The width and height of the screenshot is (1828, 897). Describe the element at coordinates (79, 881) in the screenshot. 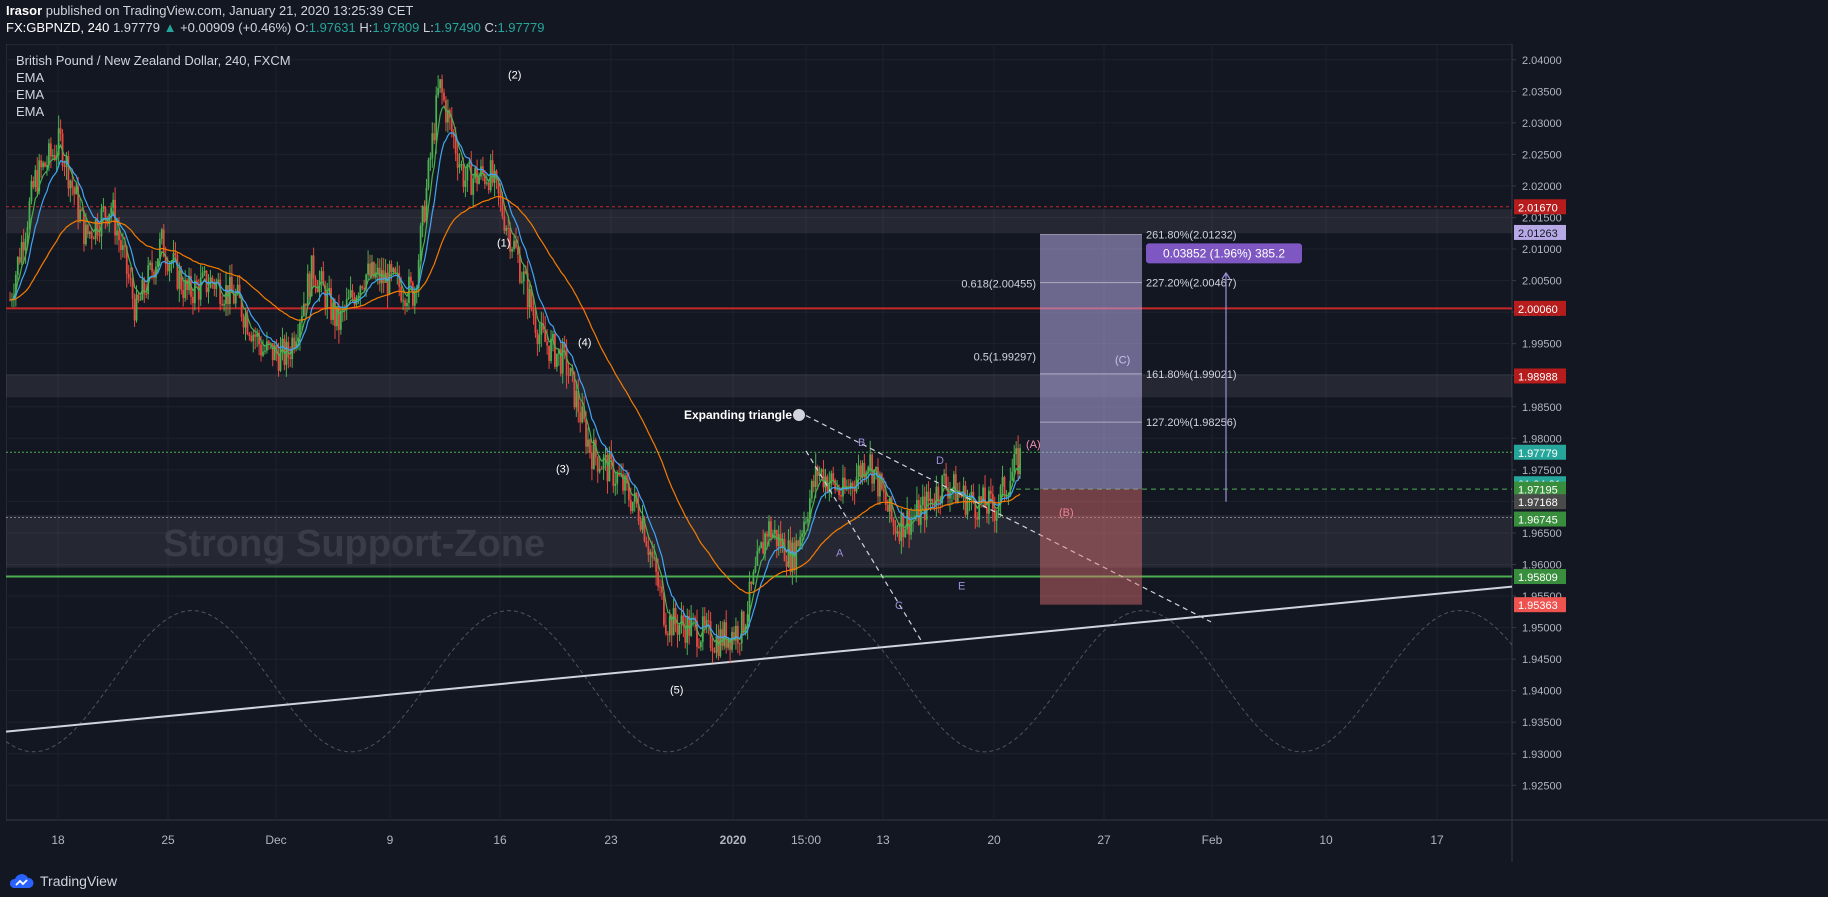

I see `tradingview-brand-text: TradingView` at that location.